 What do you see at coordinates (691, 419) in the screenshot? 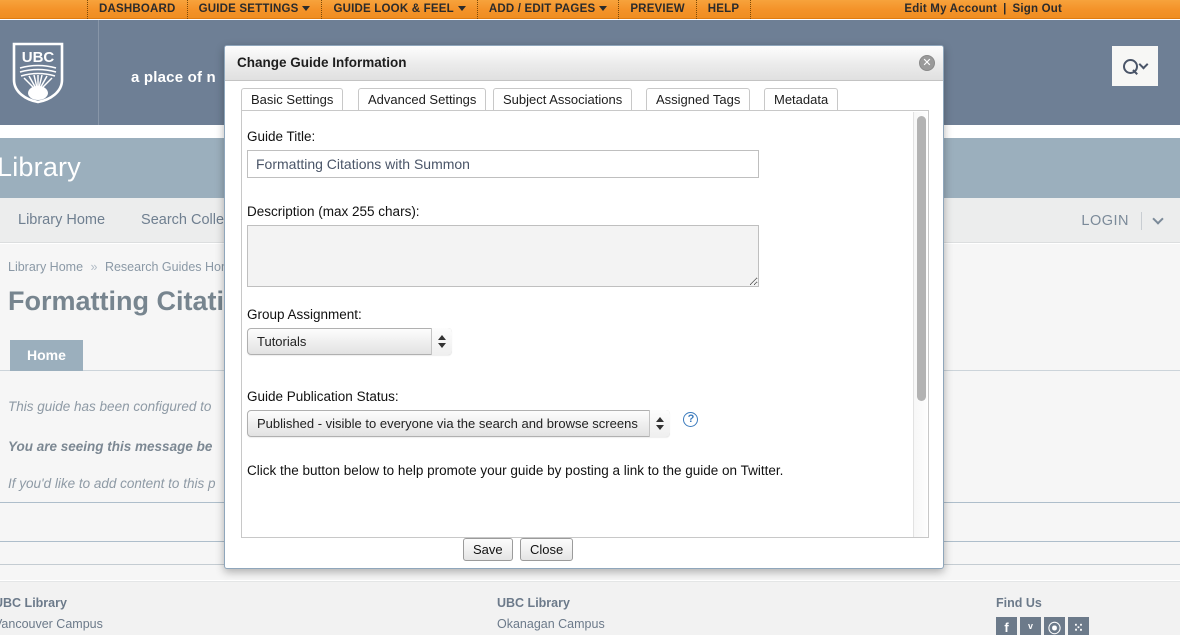
I see `help-icon: ?` at bounding box center [691, 419].